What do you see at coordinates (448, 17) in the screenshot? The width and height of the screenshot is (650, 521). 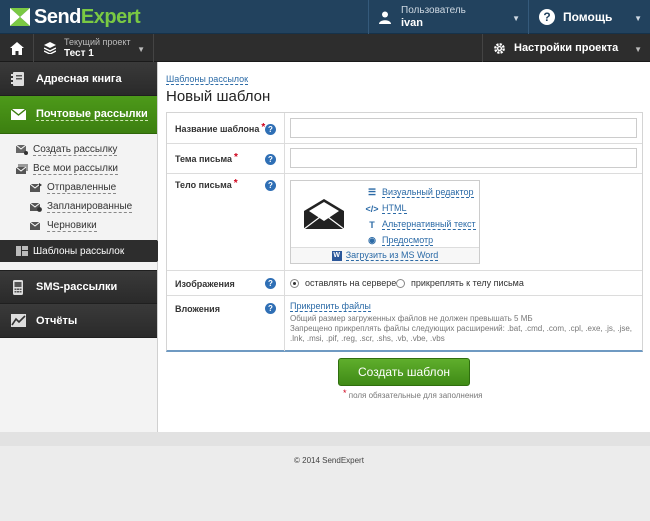 I see `user-menu: Пользователь ivan ▼` at bounding box center [448, 17].